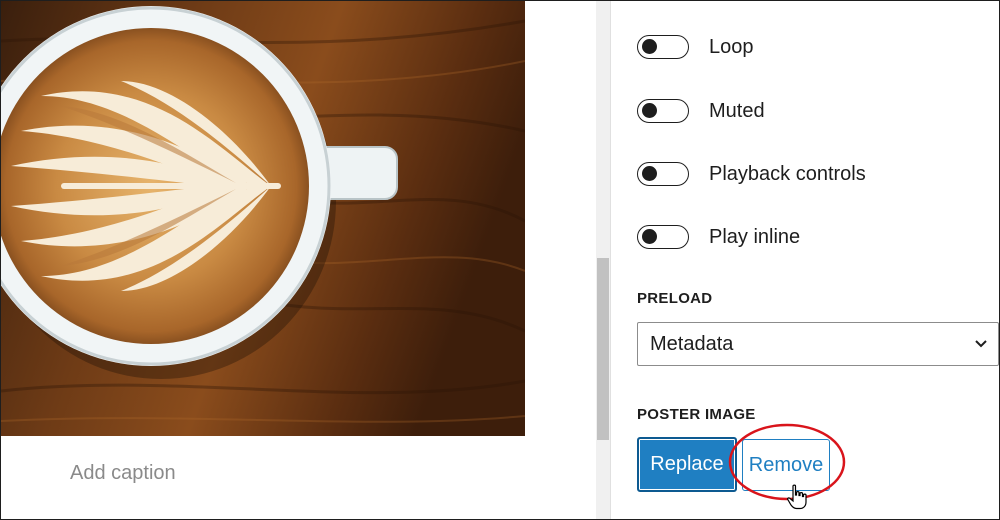 The height and width of the screenshot is (520, 1000). What do you see at coordinates (663, 47) in the screenshot?
I see `loop-toggle` at bounding box center [663, 47].